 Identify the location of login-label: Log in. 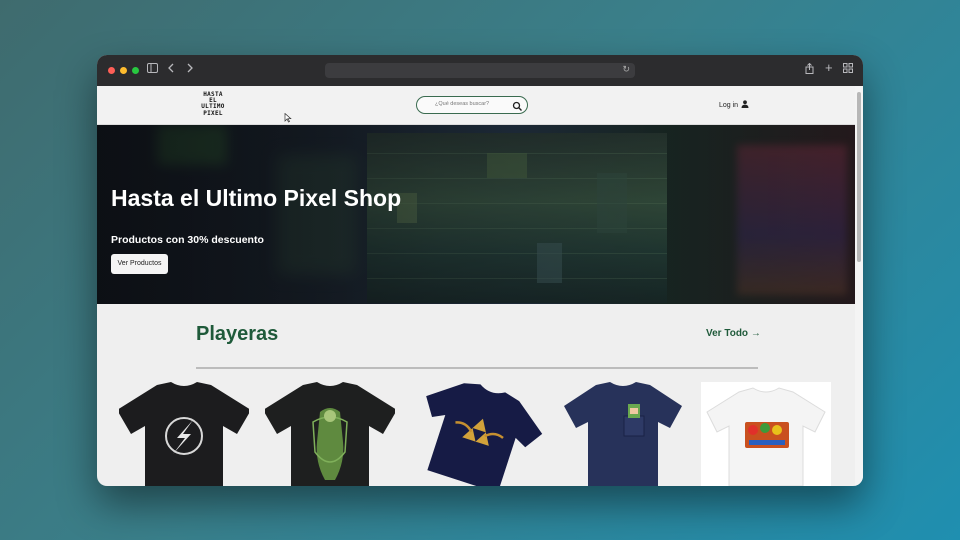
(729, 105).